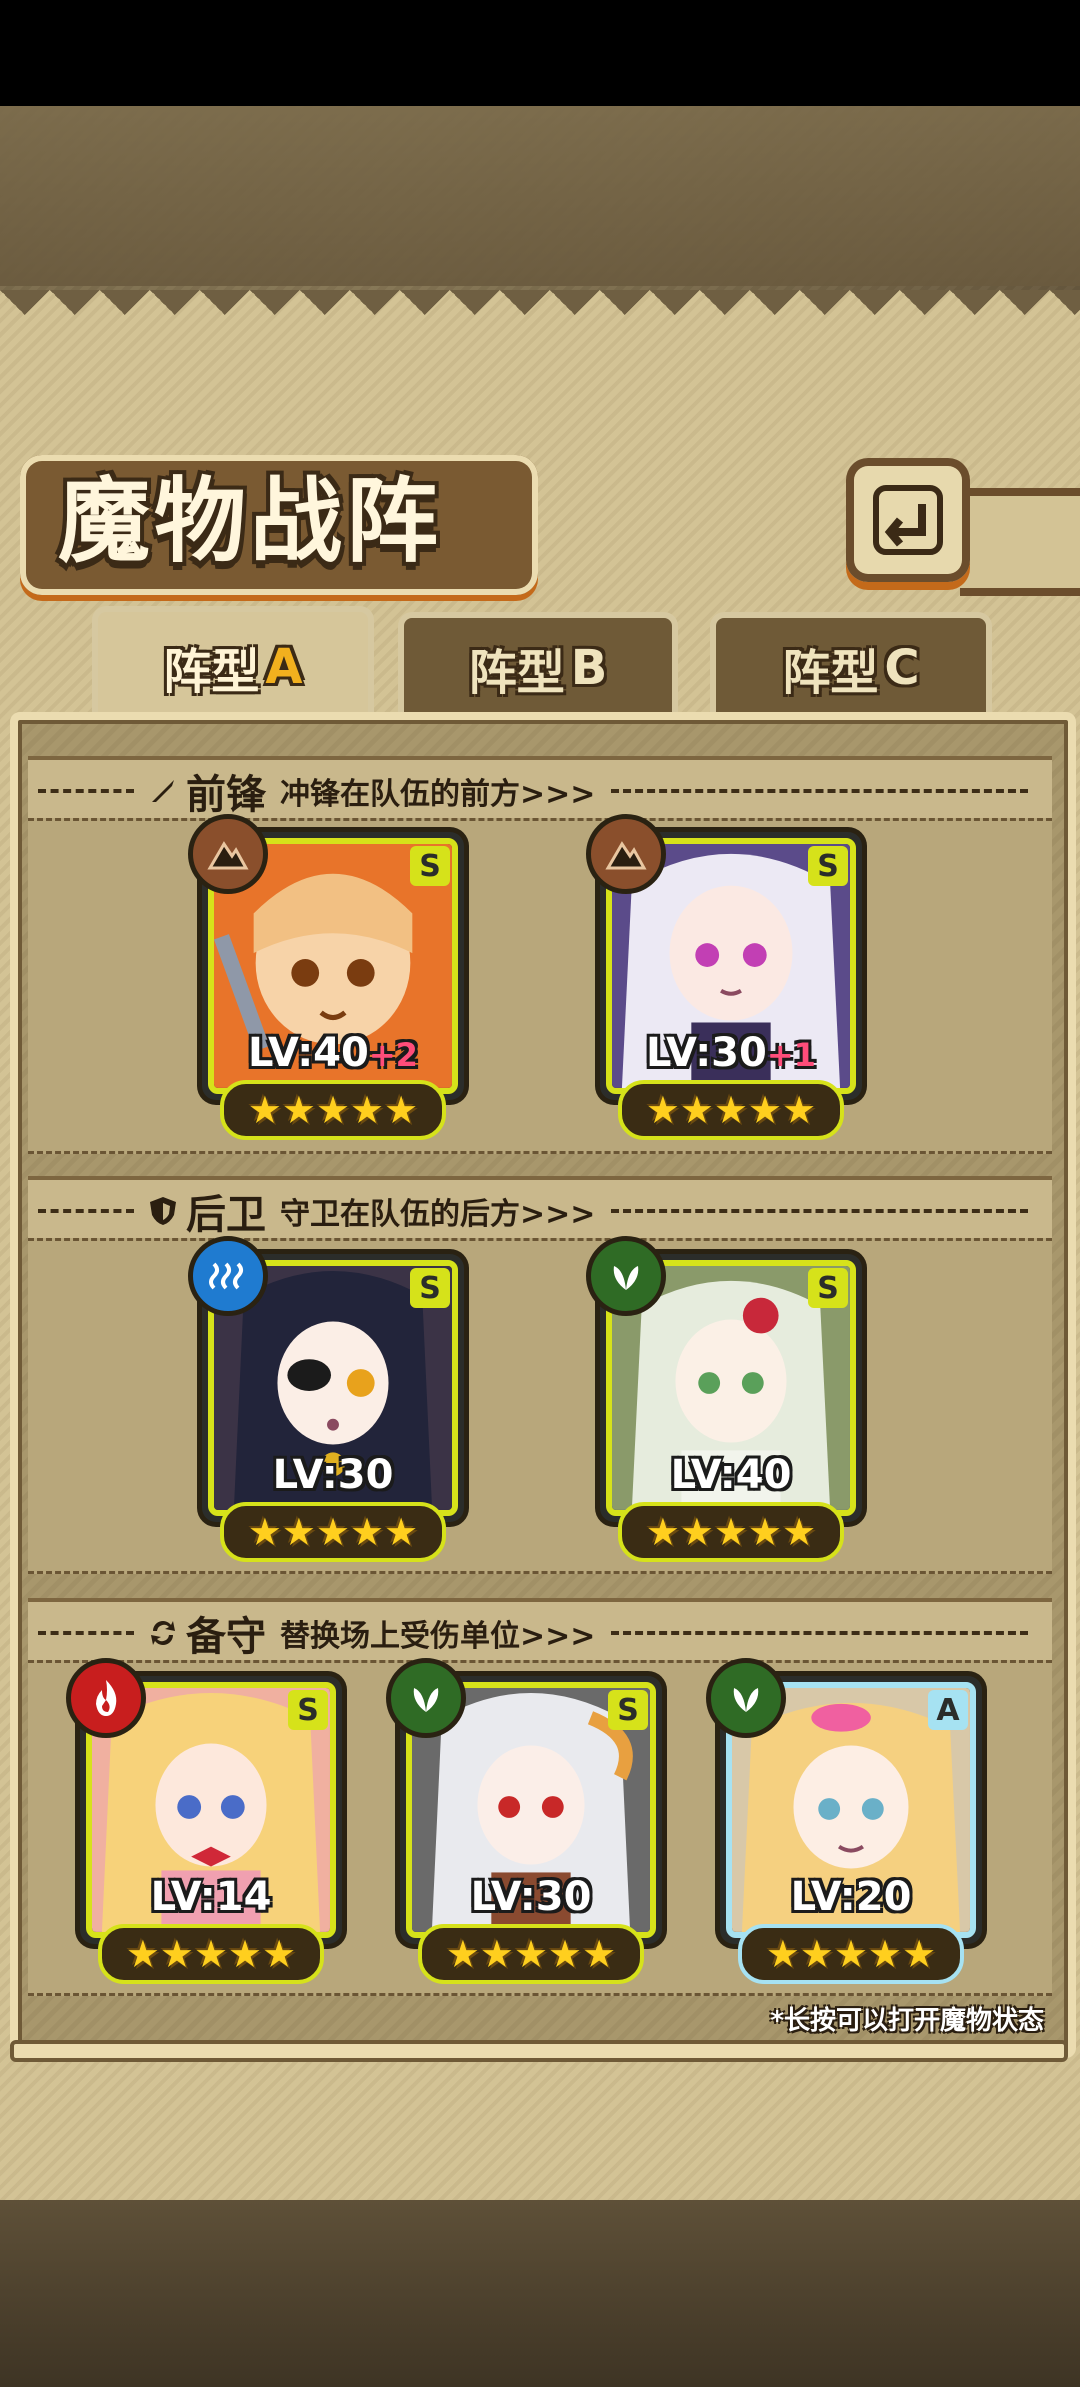 The height and width of the screenshot is (2387, 1080). Describe the element at coordinates (438, 1636) in the screenshot. I see `section-subtitle: 替换场上受伤单位>>>` at that location.